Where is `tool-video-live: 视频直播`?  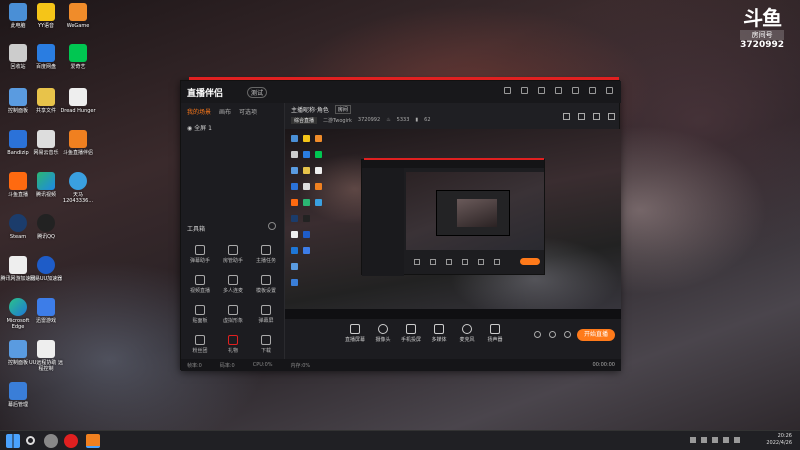 tool-video-live: 视频直播 is located at coordinates (200, 284).